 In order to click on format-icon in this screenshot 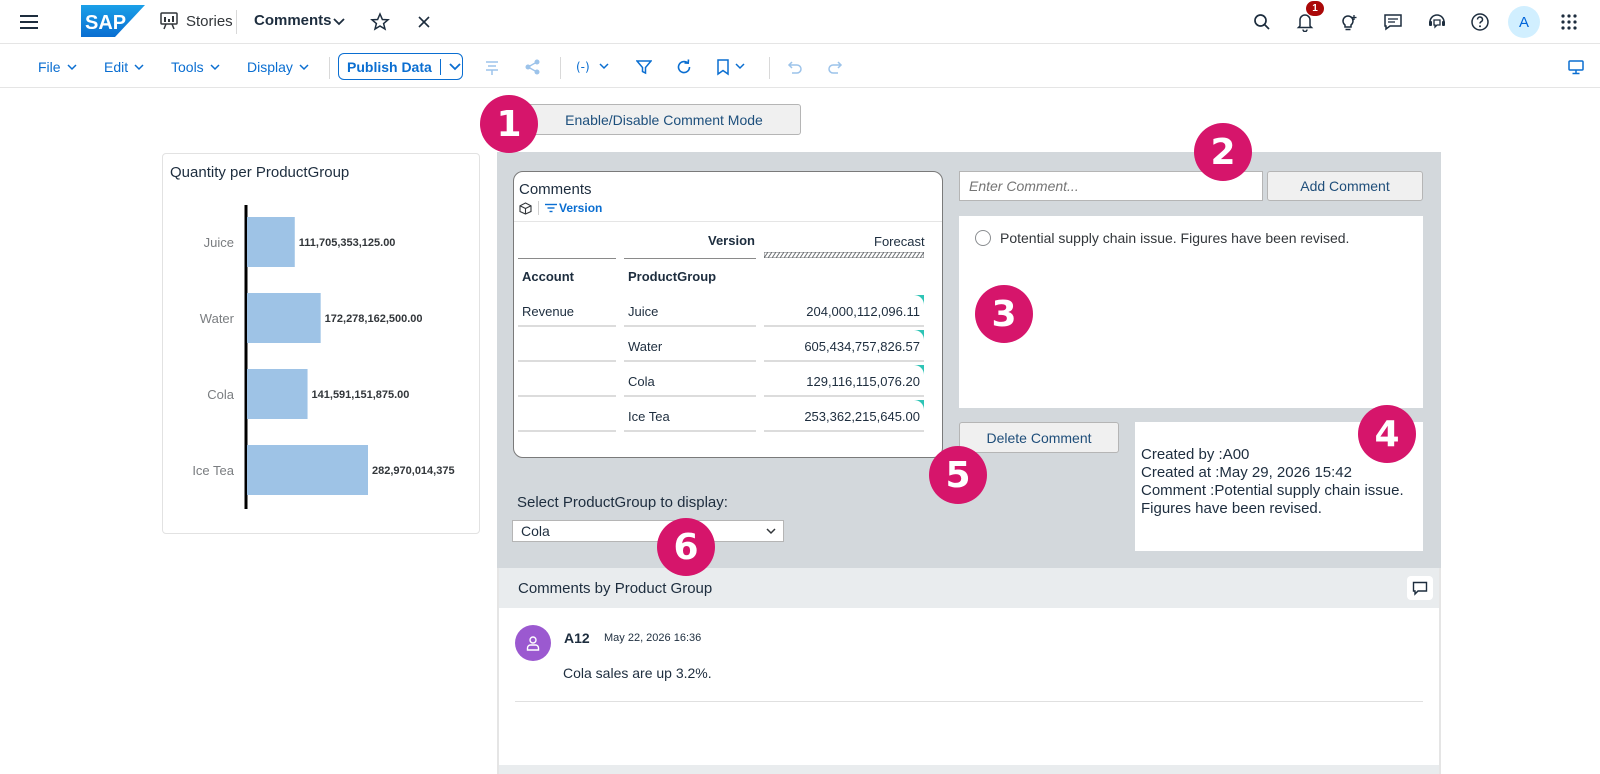, I will do `click(492, 67)`.